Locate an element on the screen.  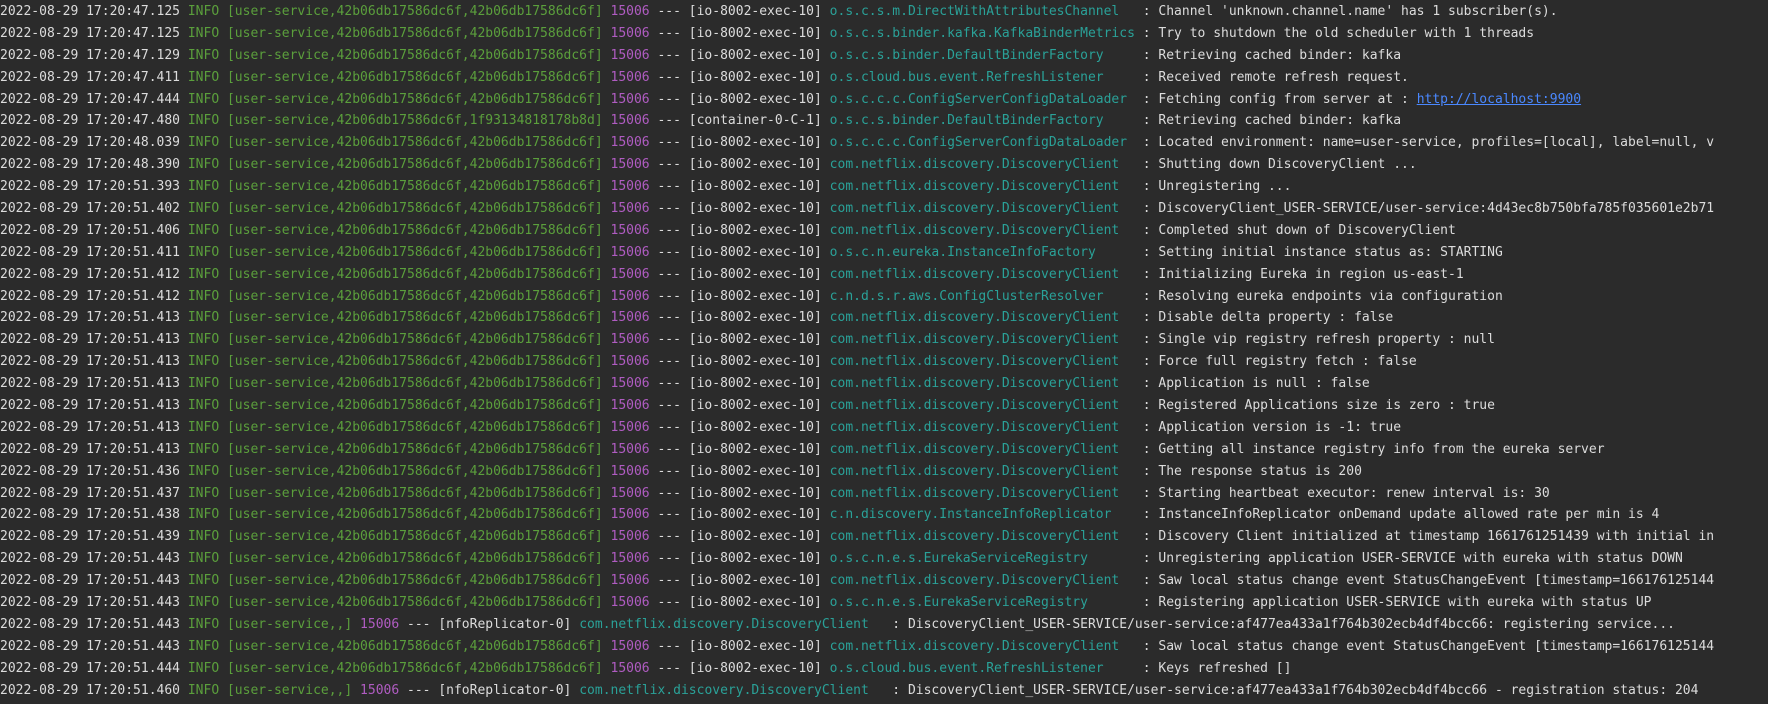
log-message: Fetching config from server at : is located at coordinates (1287, 99).